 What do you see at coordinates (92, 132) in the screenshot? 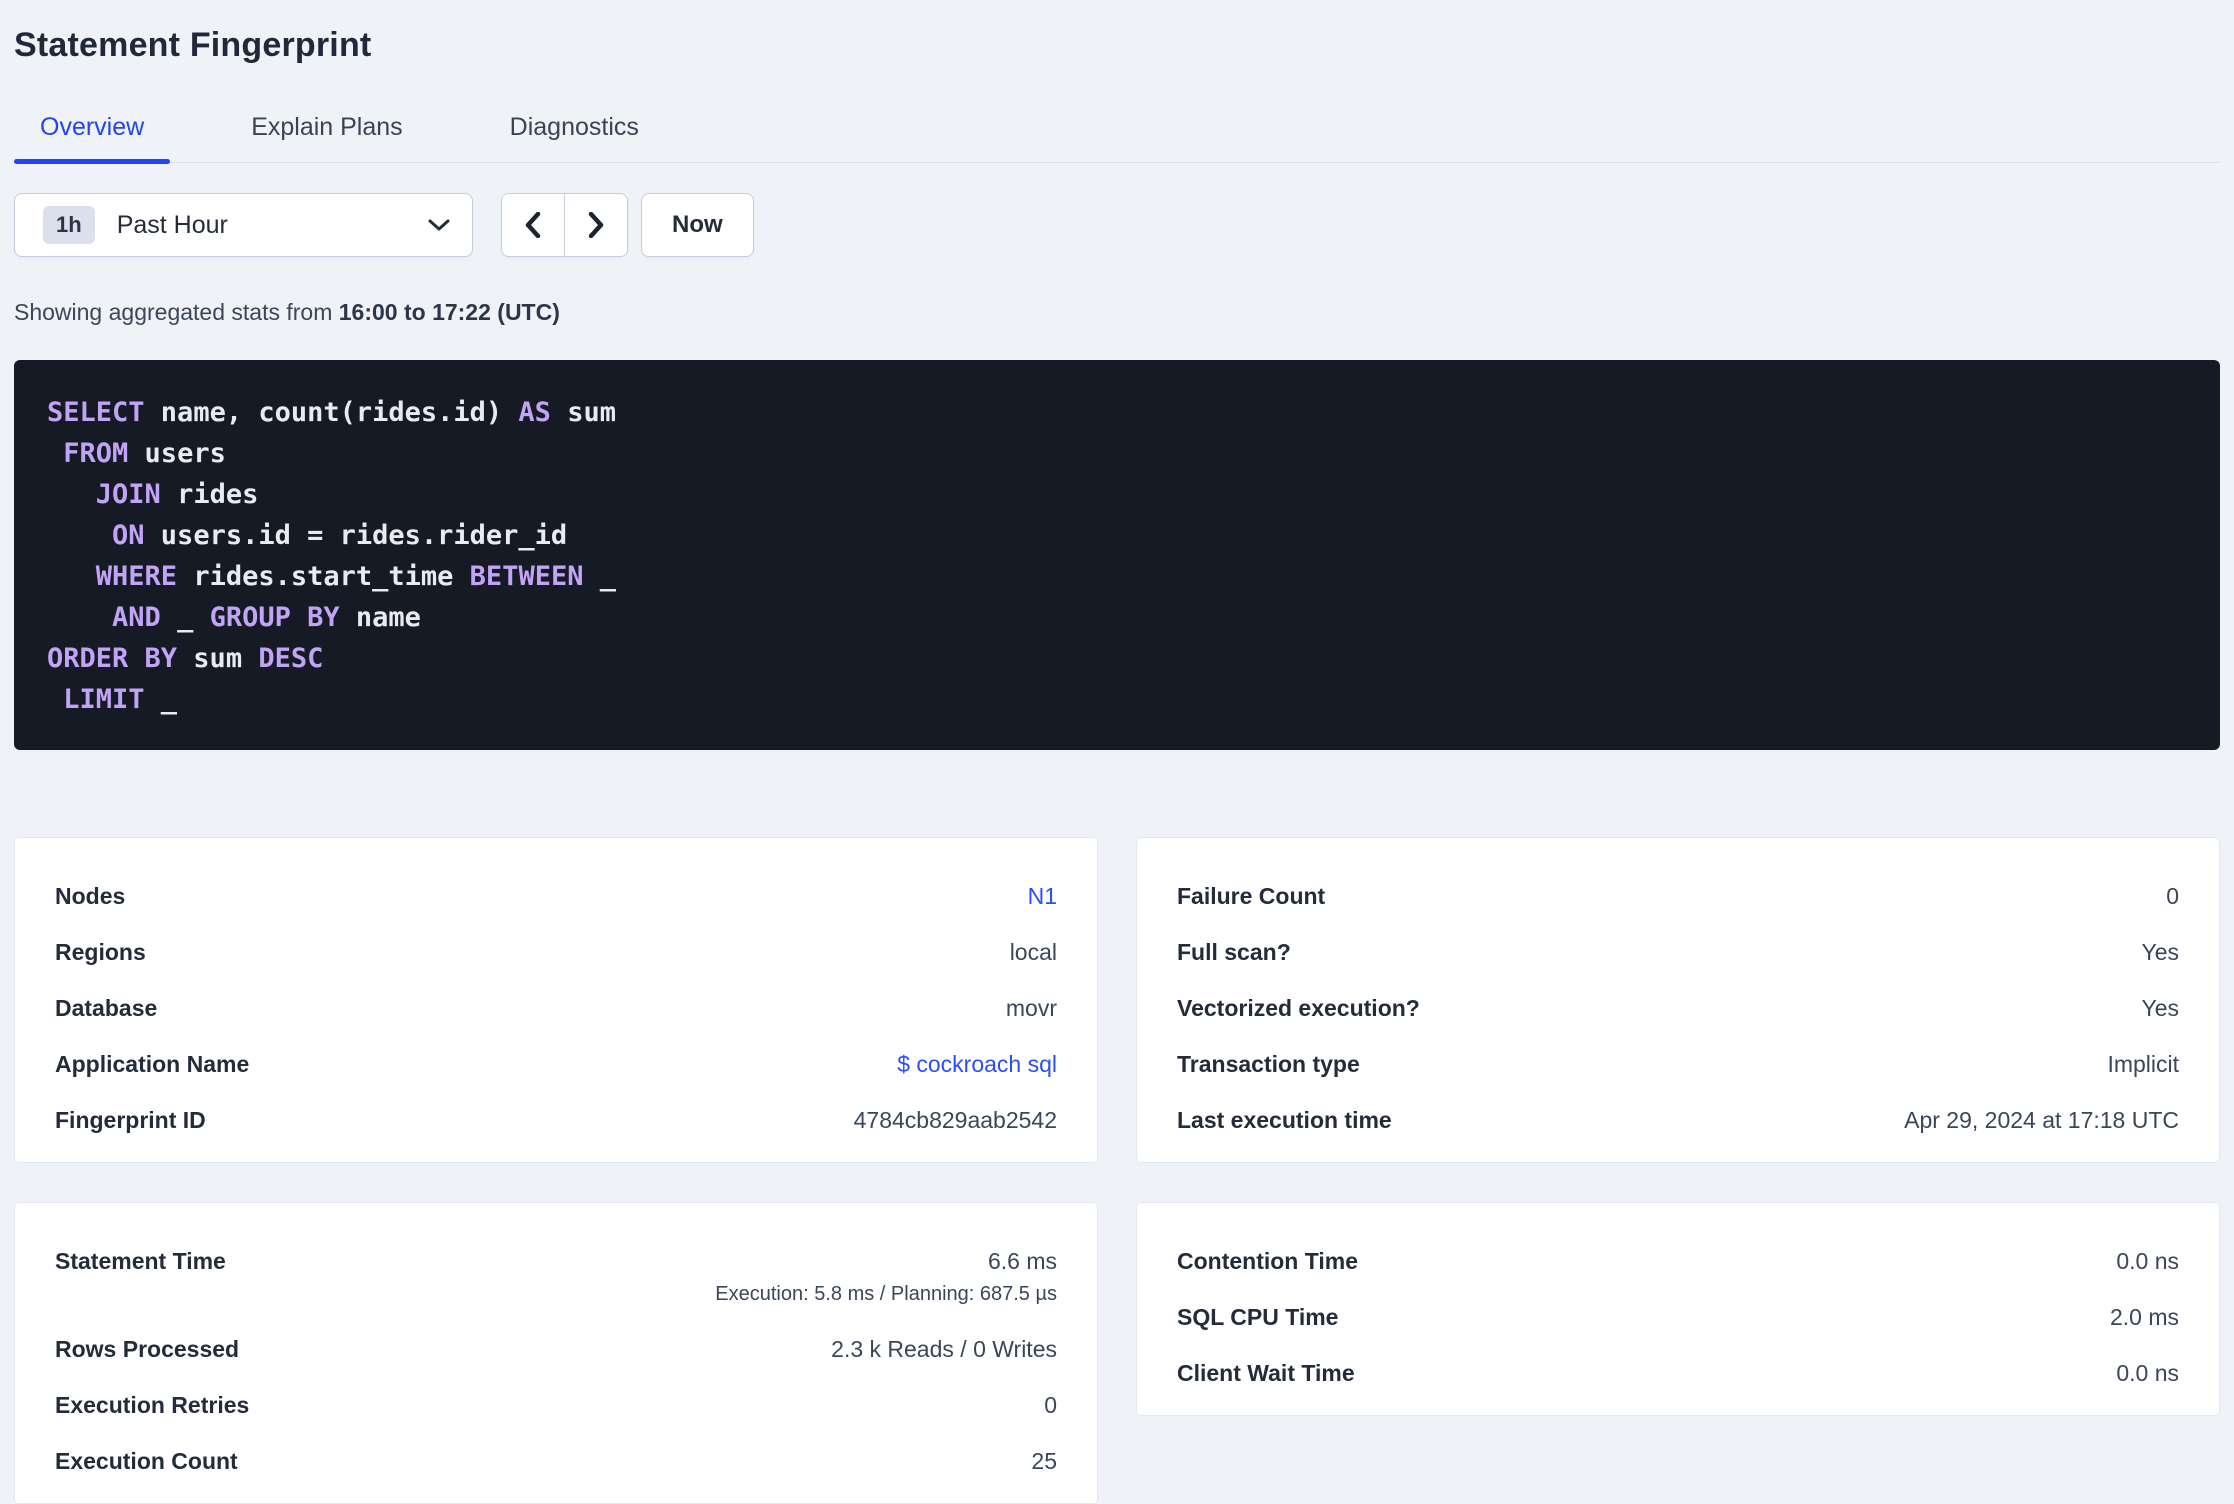
I see `tab-overview: Overview` at bounding box center [92, 132].